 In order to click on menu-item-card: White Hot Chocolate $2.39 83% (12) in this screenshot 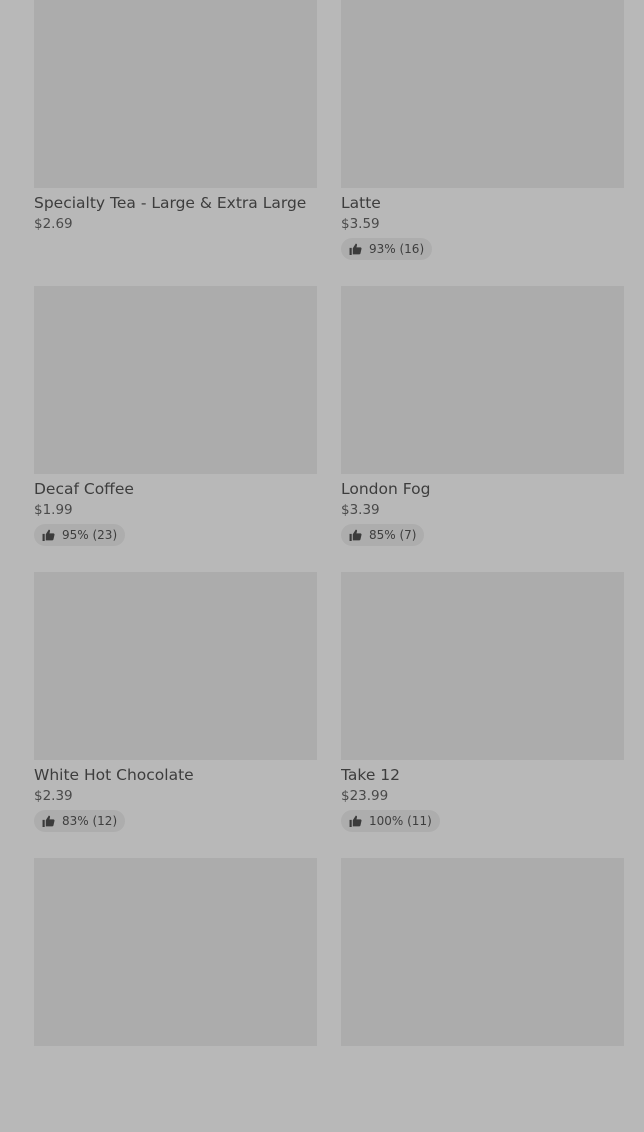, I will do `click(175, 715)`.